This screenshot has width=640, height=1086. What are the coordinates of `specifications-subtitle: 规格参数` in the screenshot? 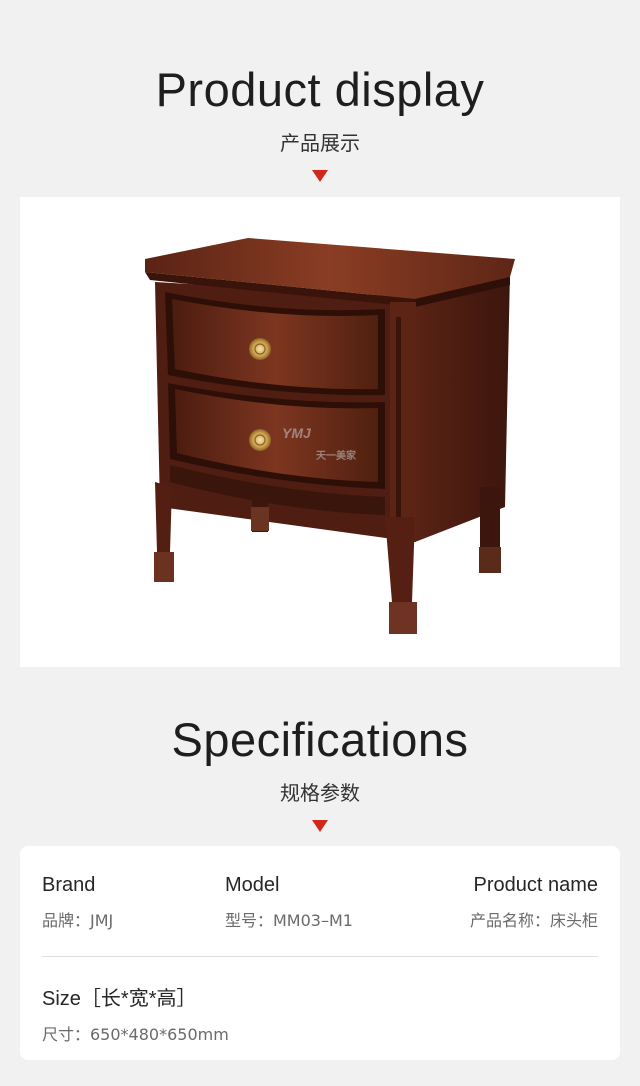 It's located at (320, 793).